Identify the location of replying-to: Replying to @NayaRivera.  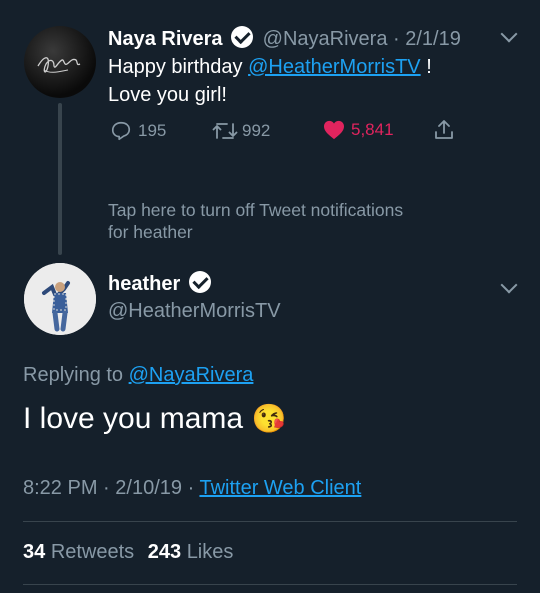
(138, 375).